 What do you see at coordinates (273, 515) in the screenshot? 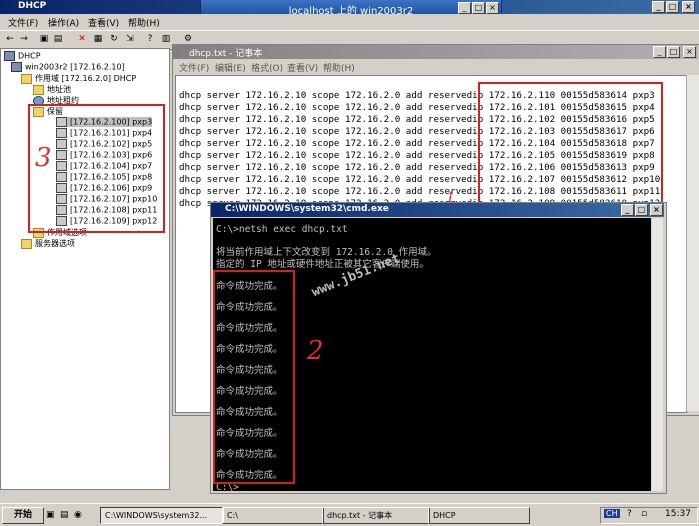
I see `task-explorer: C:\` at bounding box center [273, 515].